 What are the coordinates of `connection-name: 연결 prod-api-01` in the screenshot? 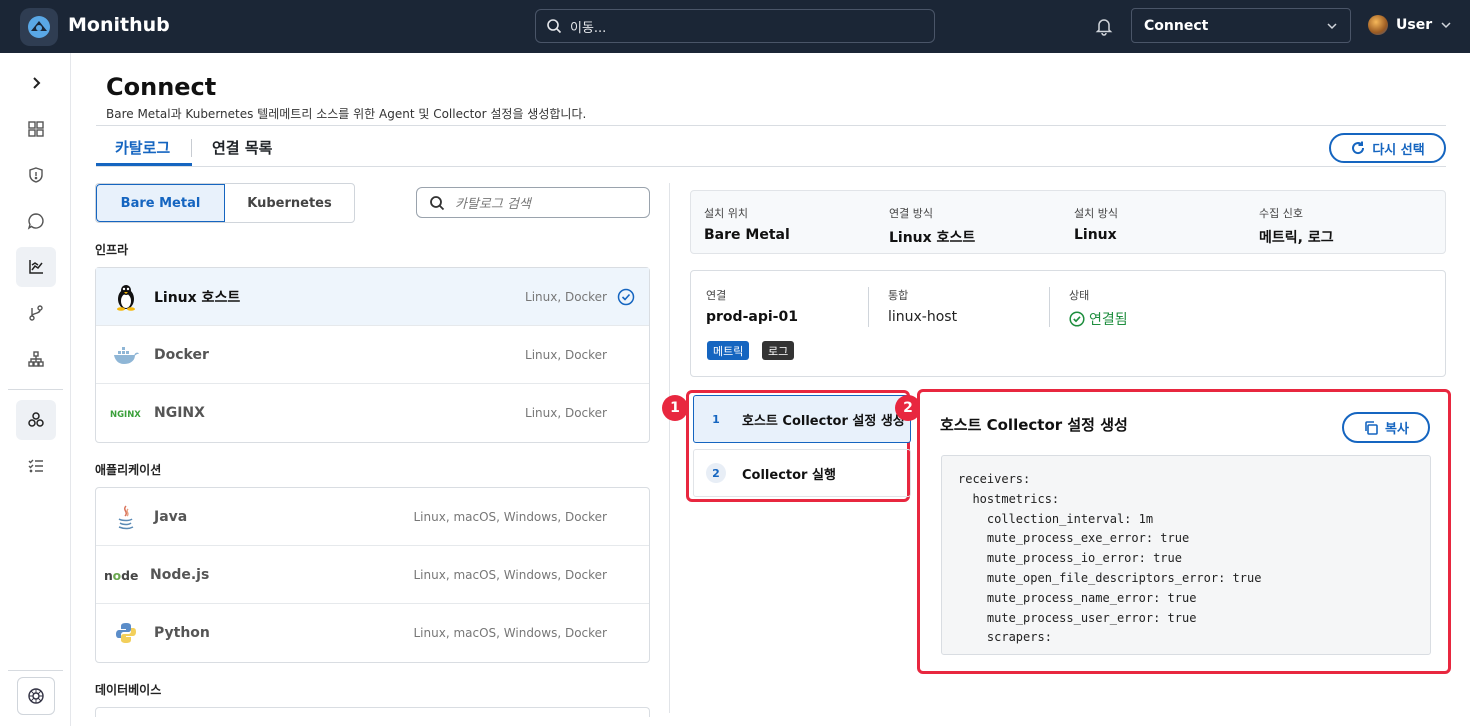 It's located at (752, 306).